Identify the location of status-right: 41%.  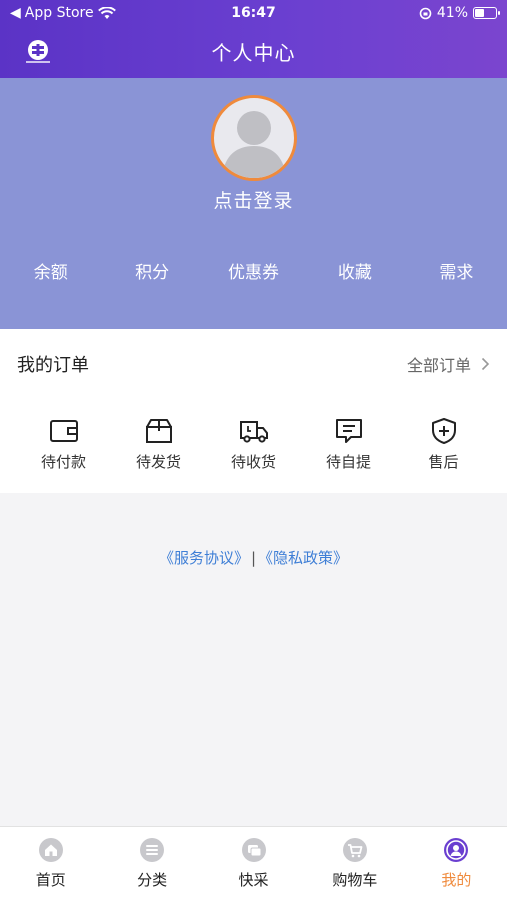
(459, 13).